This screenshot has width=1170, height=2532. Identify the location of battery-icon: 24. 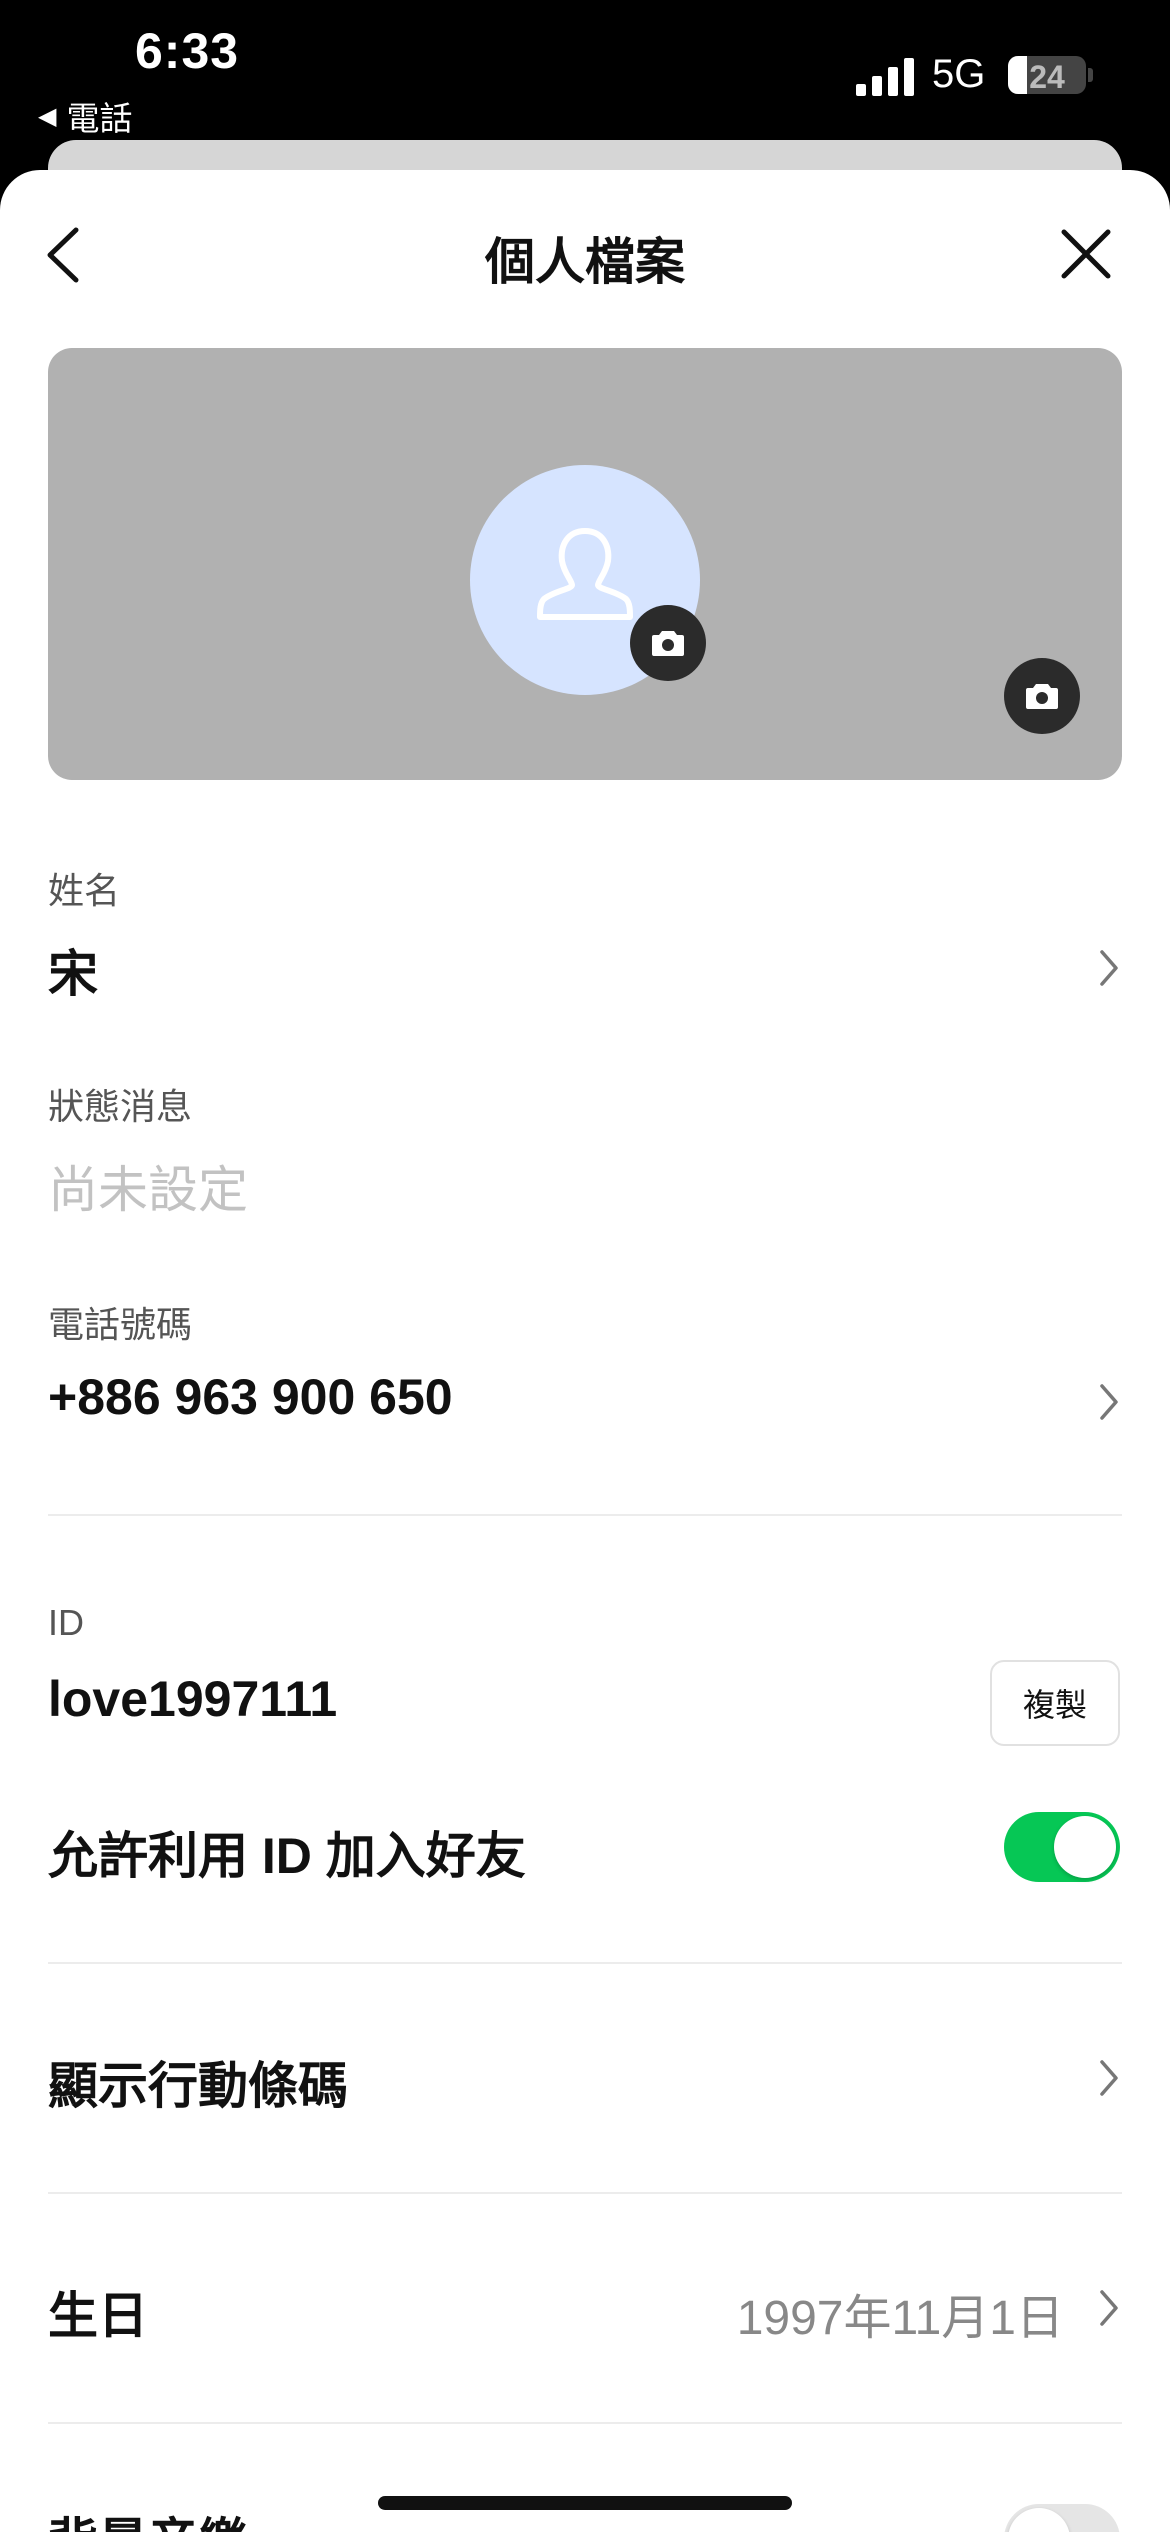
(1047, 75).